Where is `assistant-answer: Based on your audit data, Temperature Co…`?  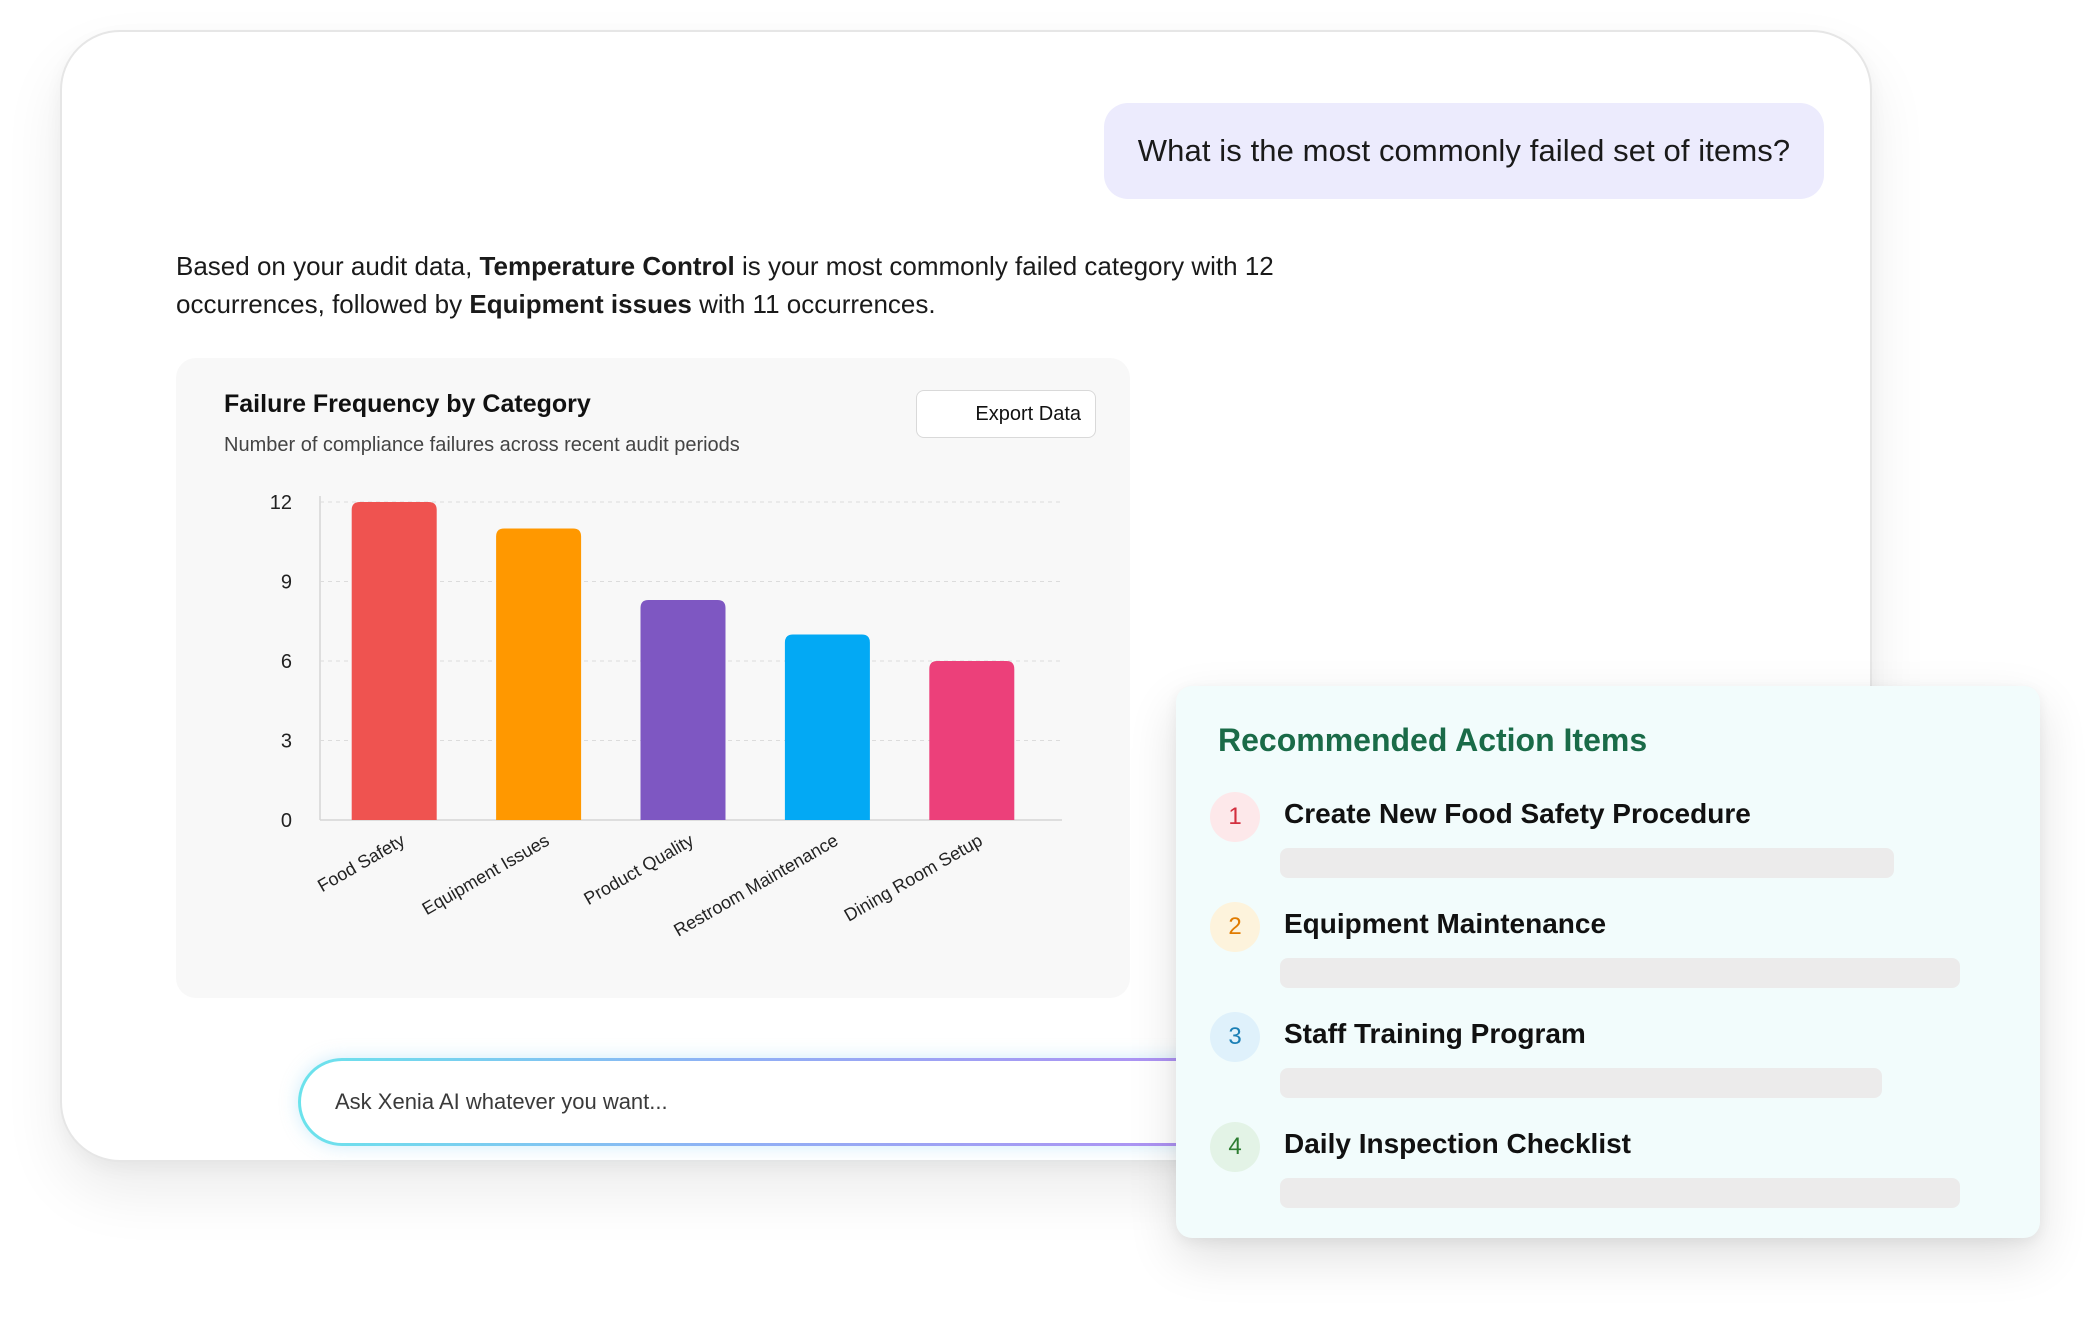
assistant-answer: Based on your audit data, Temperature Co… is located at coordinates (766, 285).